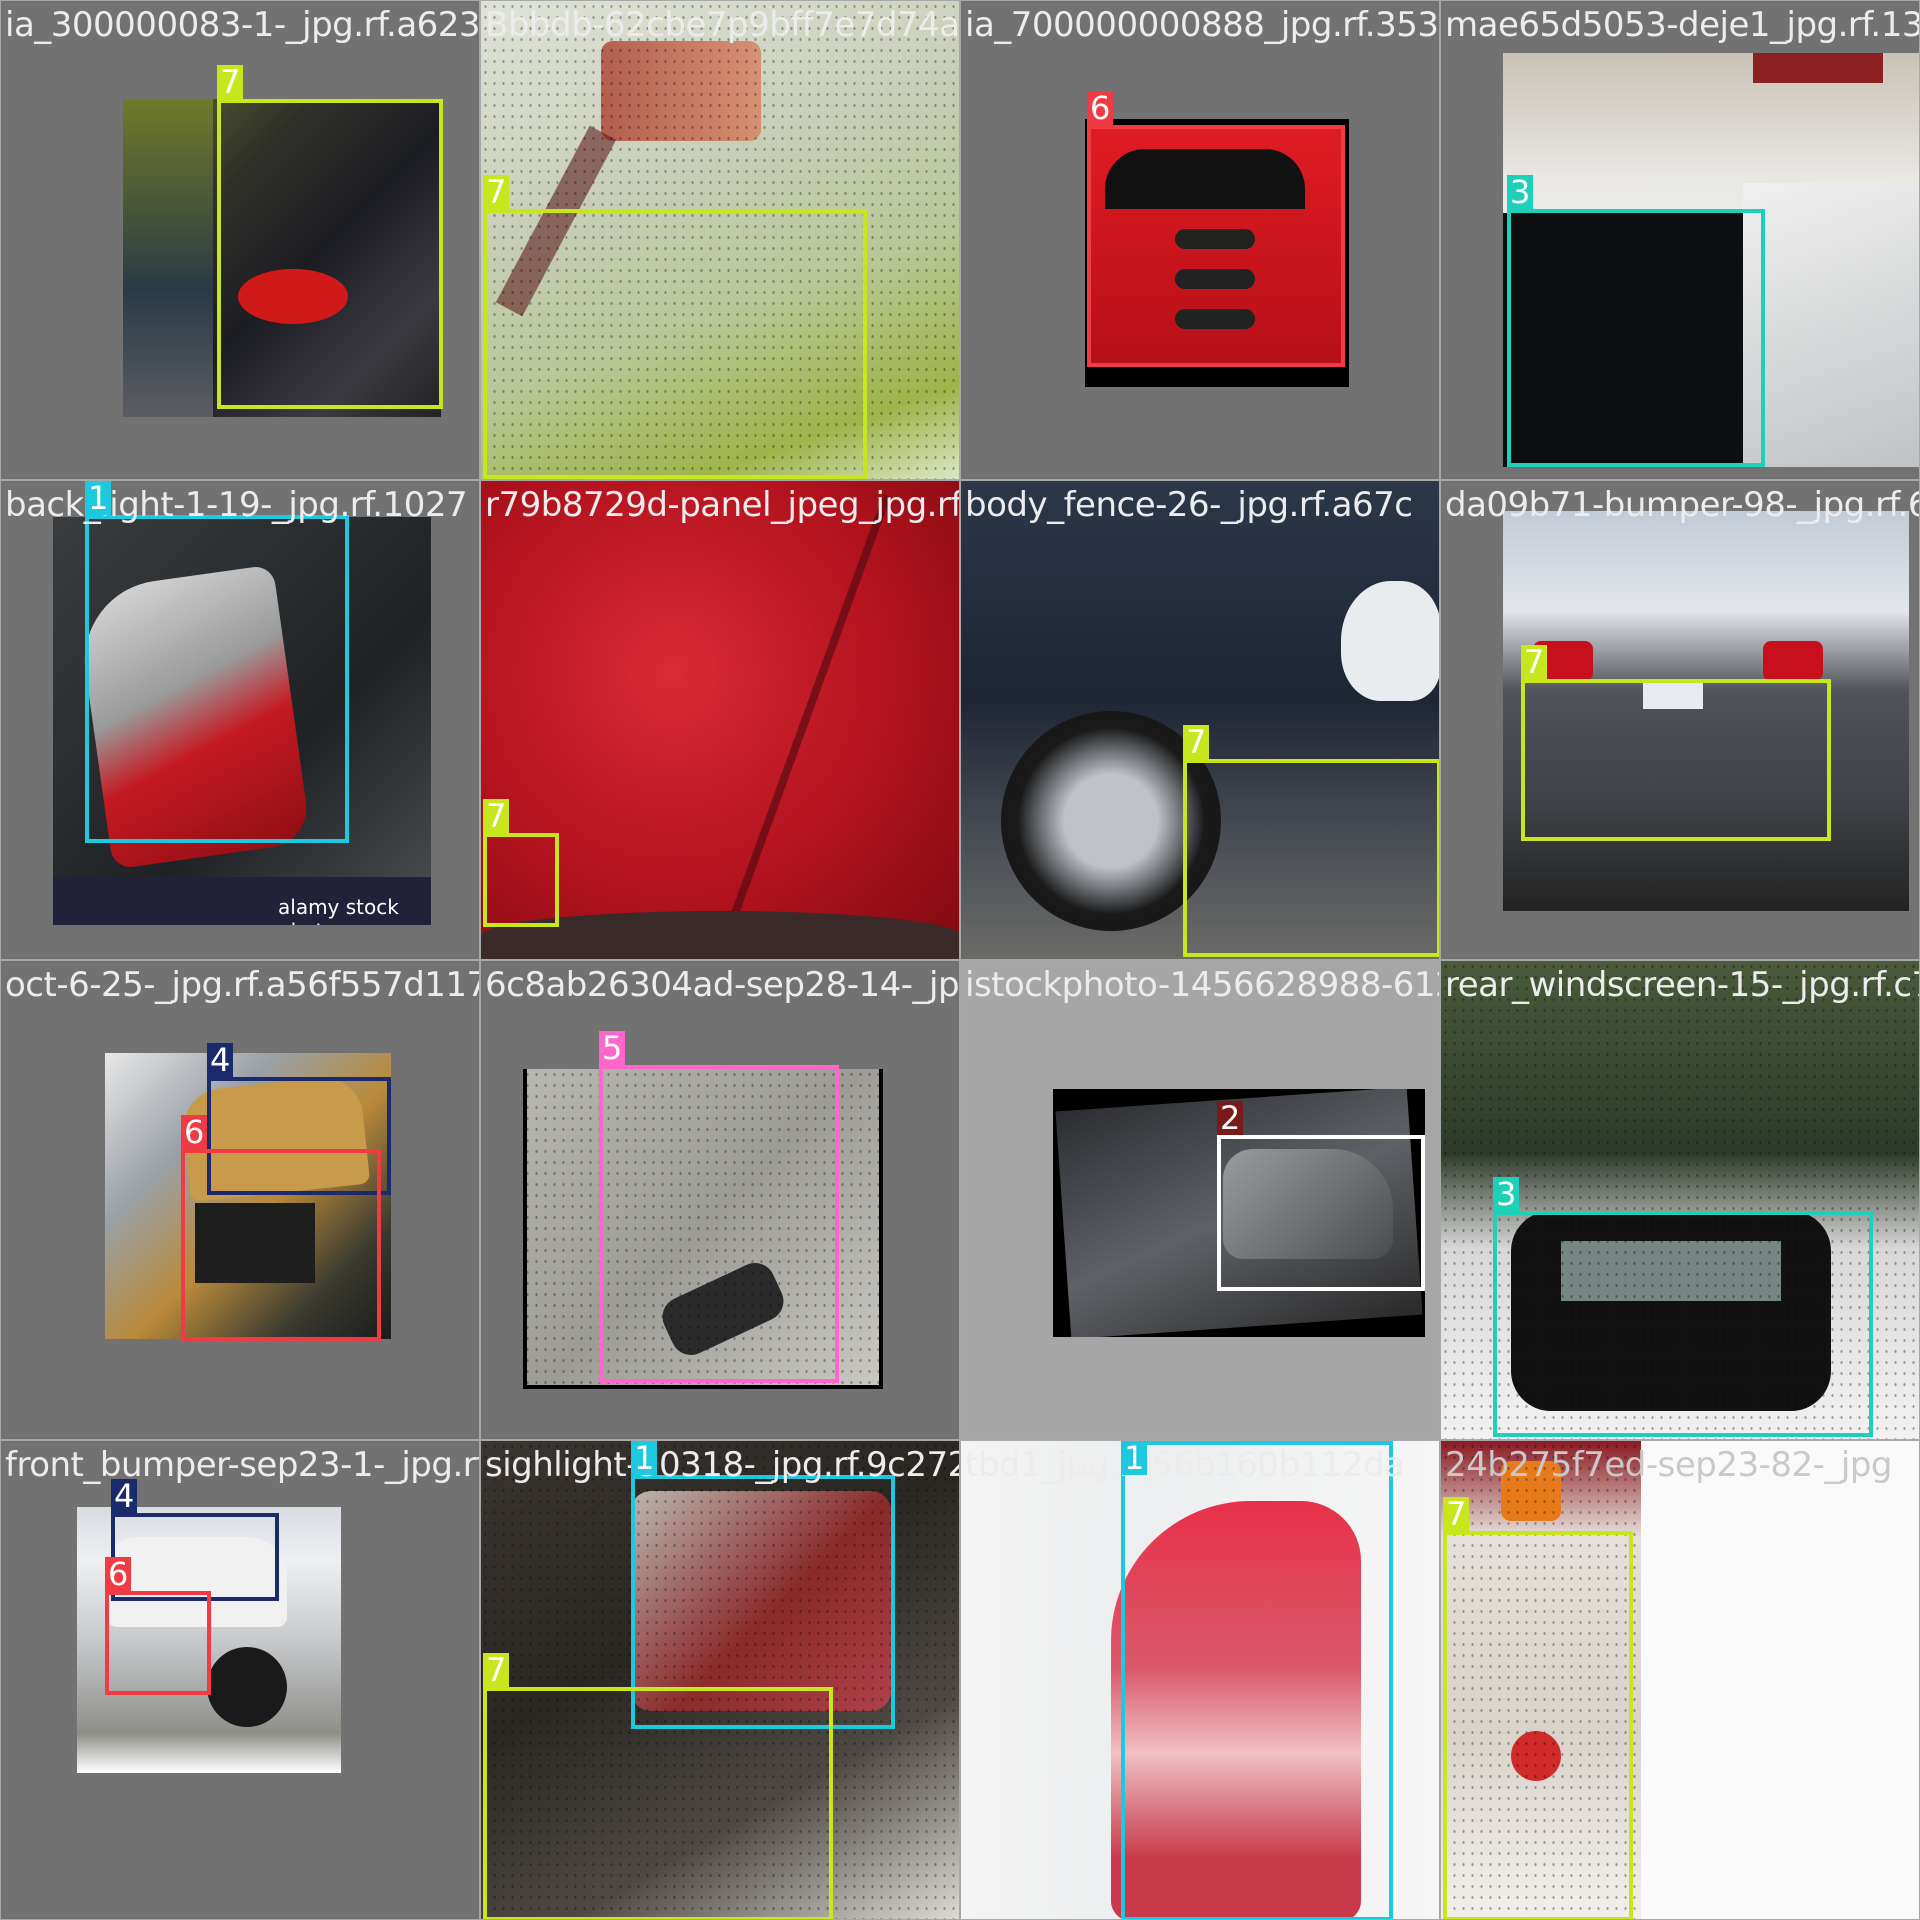 This screenshot has width=1920, height=1920. I want to click on tile-8: 7 da09b71-bumper-98-_jpg.rf.63a, so click(1680, 720).